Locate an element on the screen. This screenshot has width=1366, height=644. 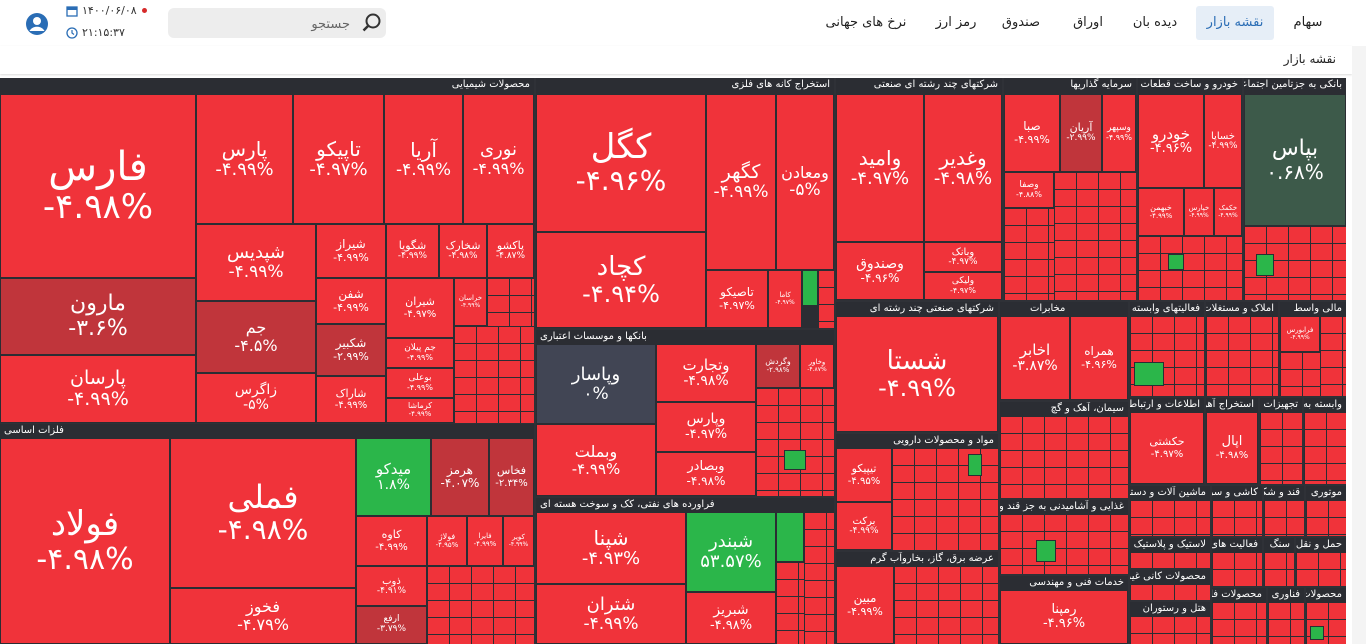
tile-arya: آریا -۴.۹۹% is located at coordinates (423, 159).